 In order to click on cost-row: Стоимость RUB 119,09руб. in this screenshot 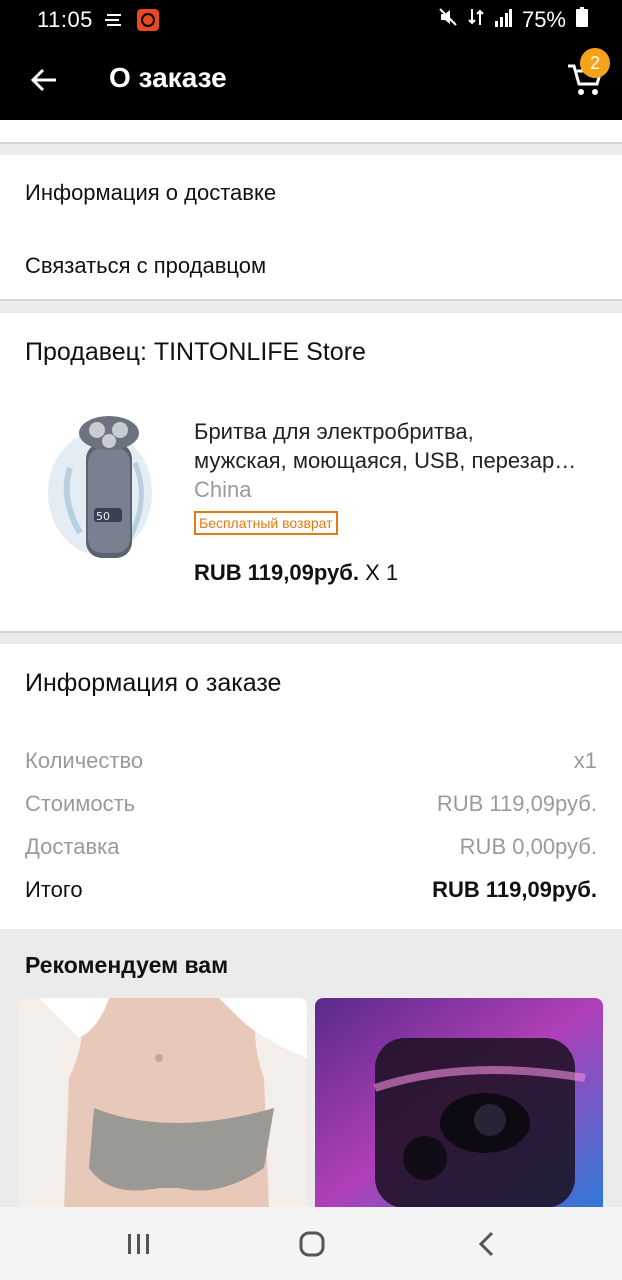, I will do `click(311, 804)`.